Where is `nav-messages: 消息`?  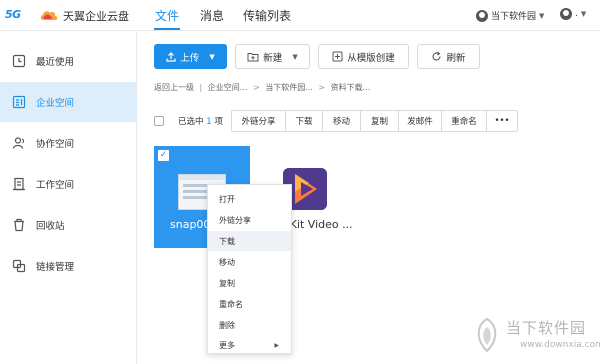 nav-messages: 消息 is located at coordinates (212, 15).